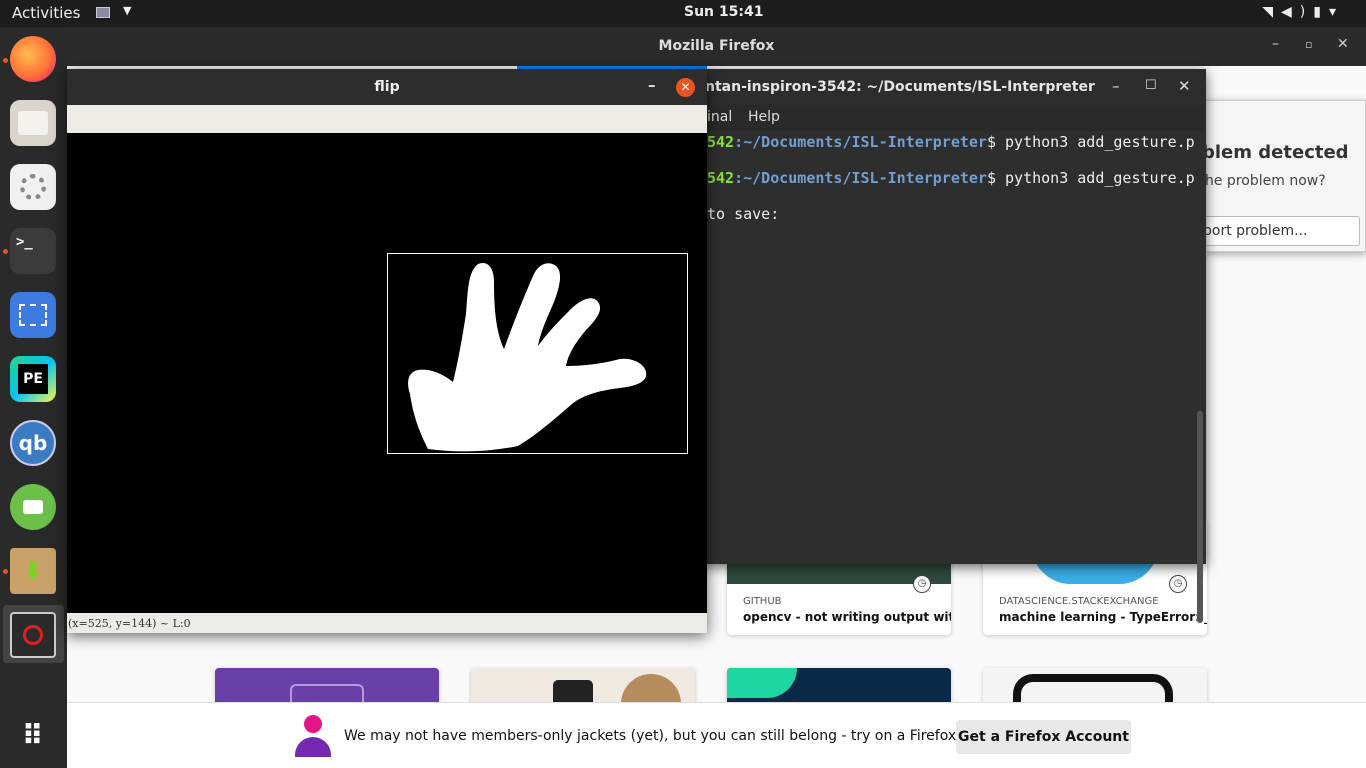 This screenshot has height=768, width=1366. I want to click on get-firefox-account-button: Get a Firefox Account, so click(1043, 737).